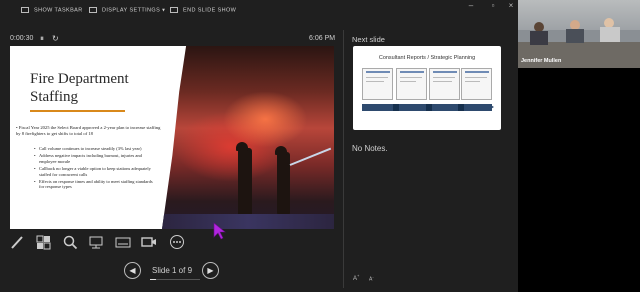  What do you see at coordinates (153, 279) in the screenshot?
I see `slide-progress-fill` at bounding box center [153, 279].